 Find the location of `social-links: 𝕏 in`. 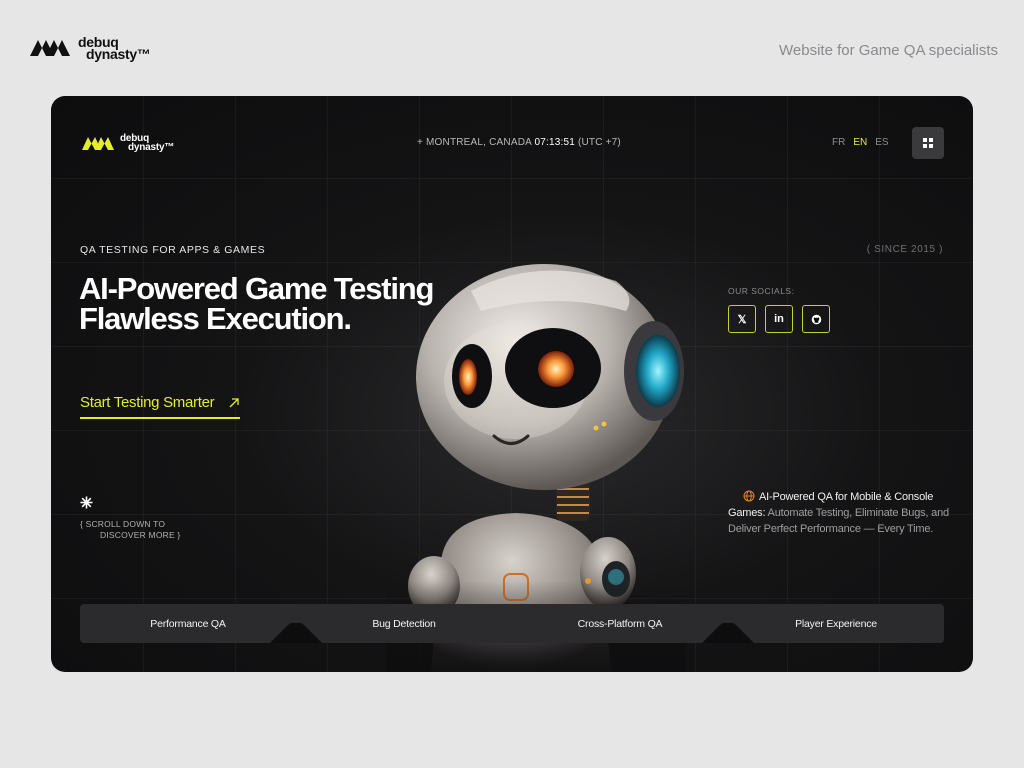

social-links: 𝕏 in is located at coordinates (779, 319).